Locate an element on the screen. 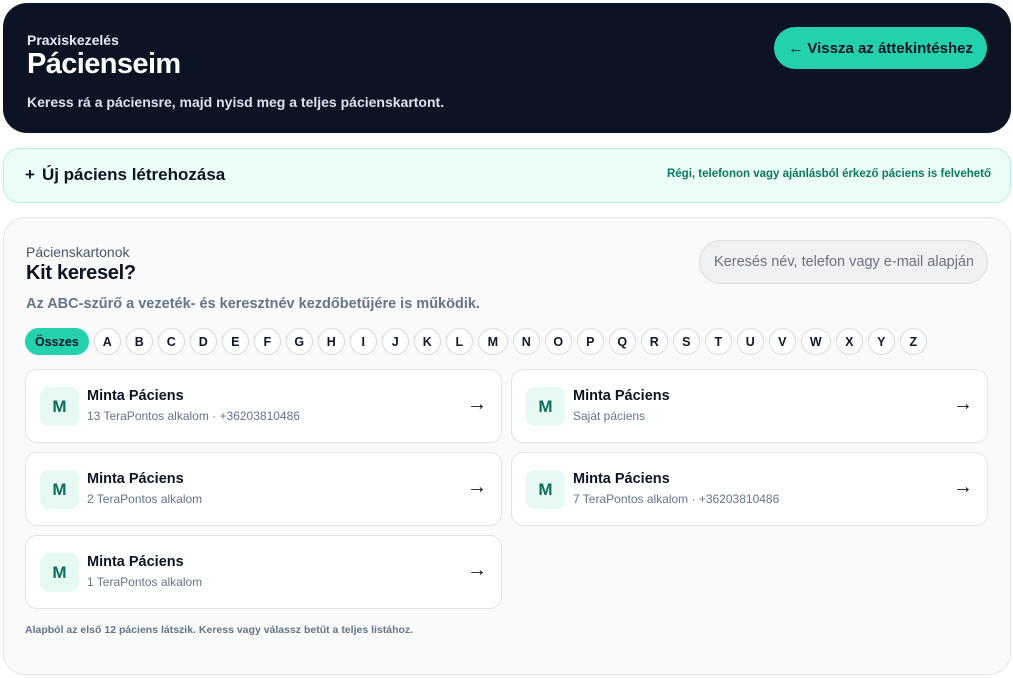 This screenshot has height=678, width=1013. letter-filter-g: G is located at coordinates (299, 341).